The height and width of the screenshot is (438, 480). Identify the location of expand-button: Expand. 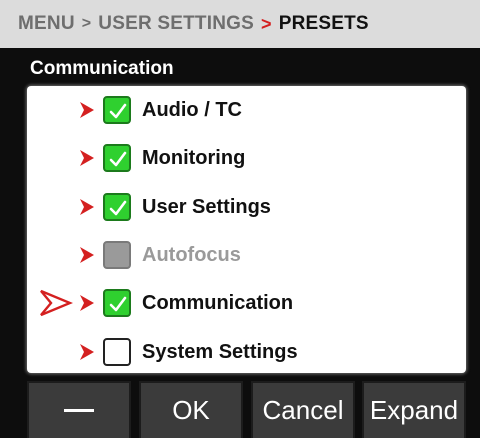
(414, 409).